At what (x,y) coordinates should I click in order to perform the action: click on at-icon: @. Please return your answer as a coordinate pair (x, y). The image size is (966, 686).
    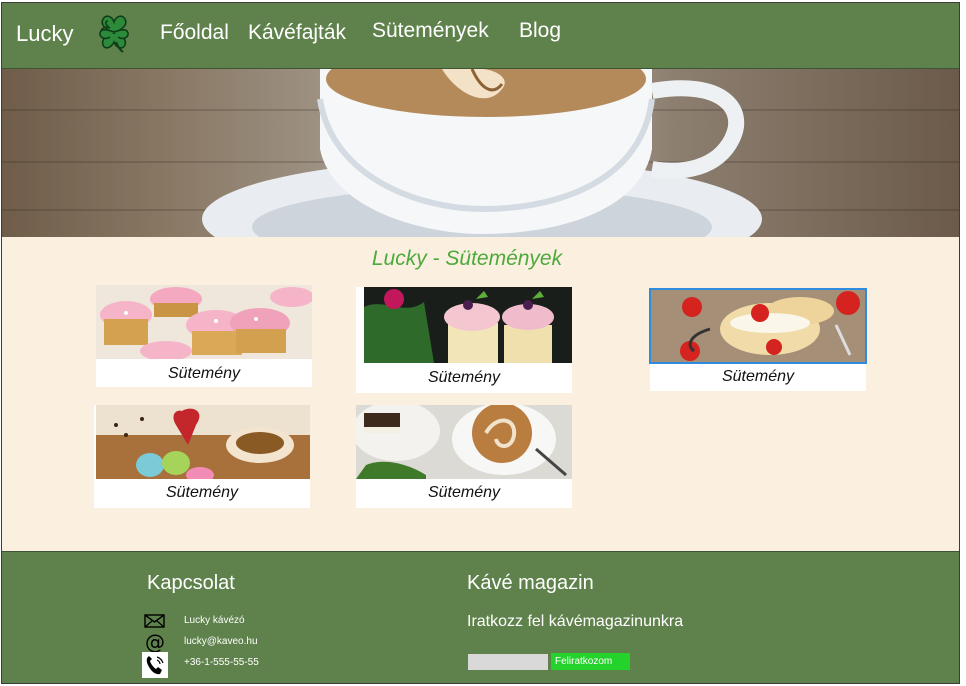
    Looking at the image, I should click on (155, 642).